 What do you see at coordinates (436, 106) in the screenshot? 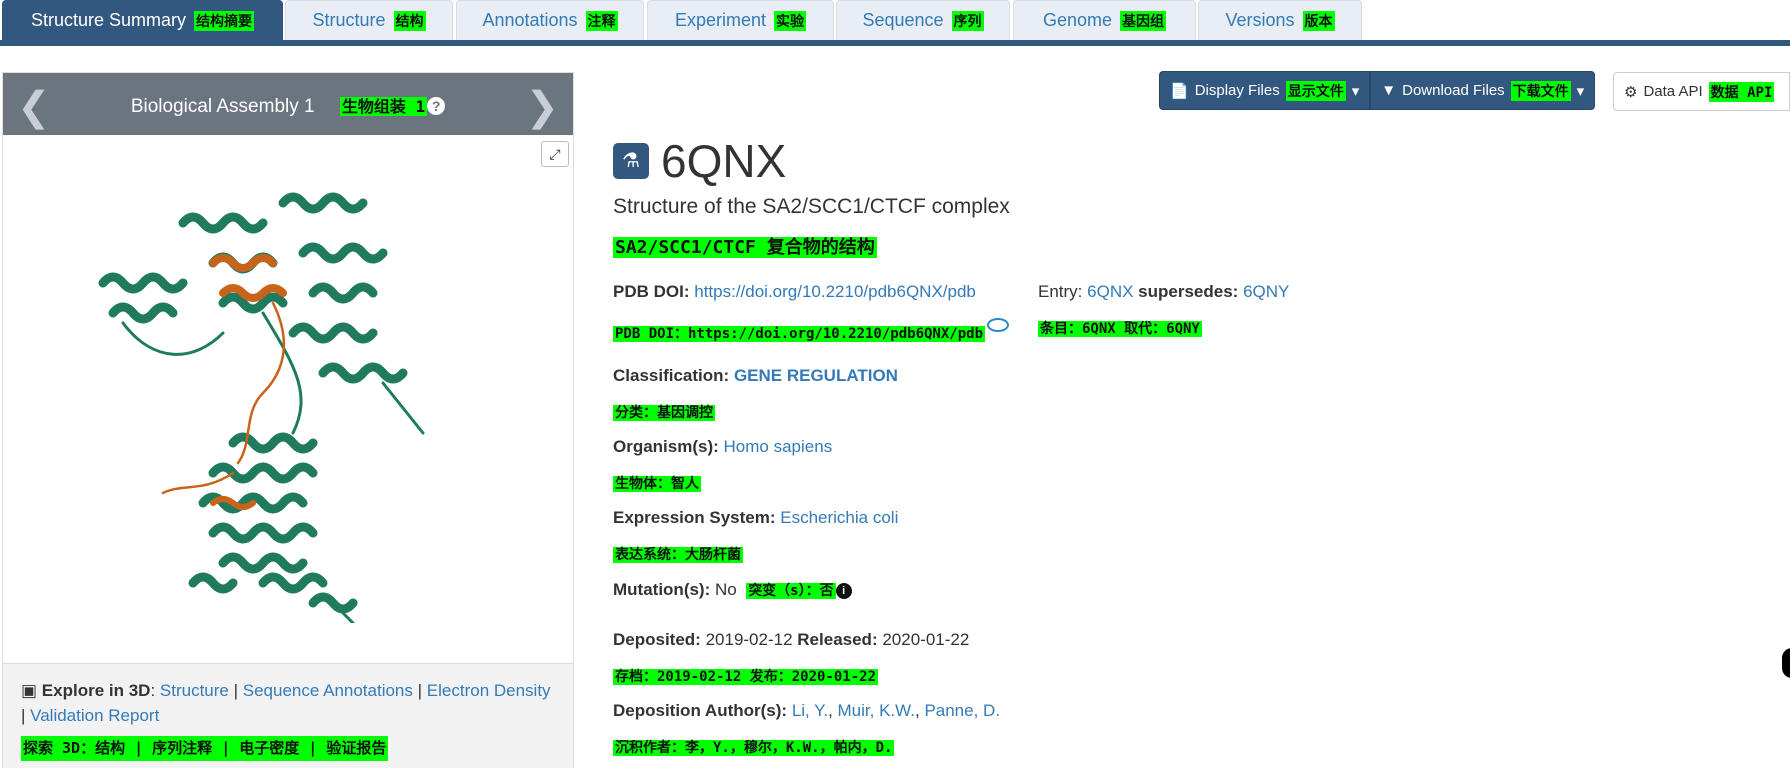
I see `question-icon: ?` at bounding box center [436, 106].